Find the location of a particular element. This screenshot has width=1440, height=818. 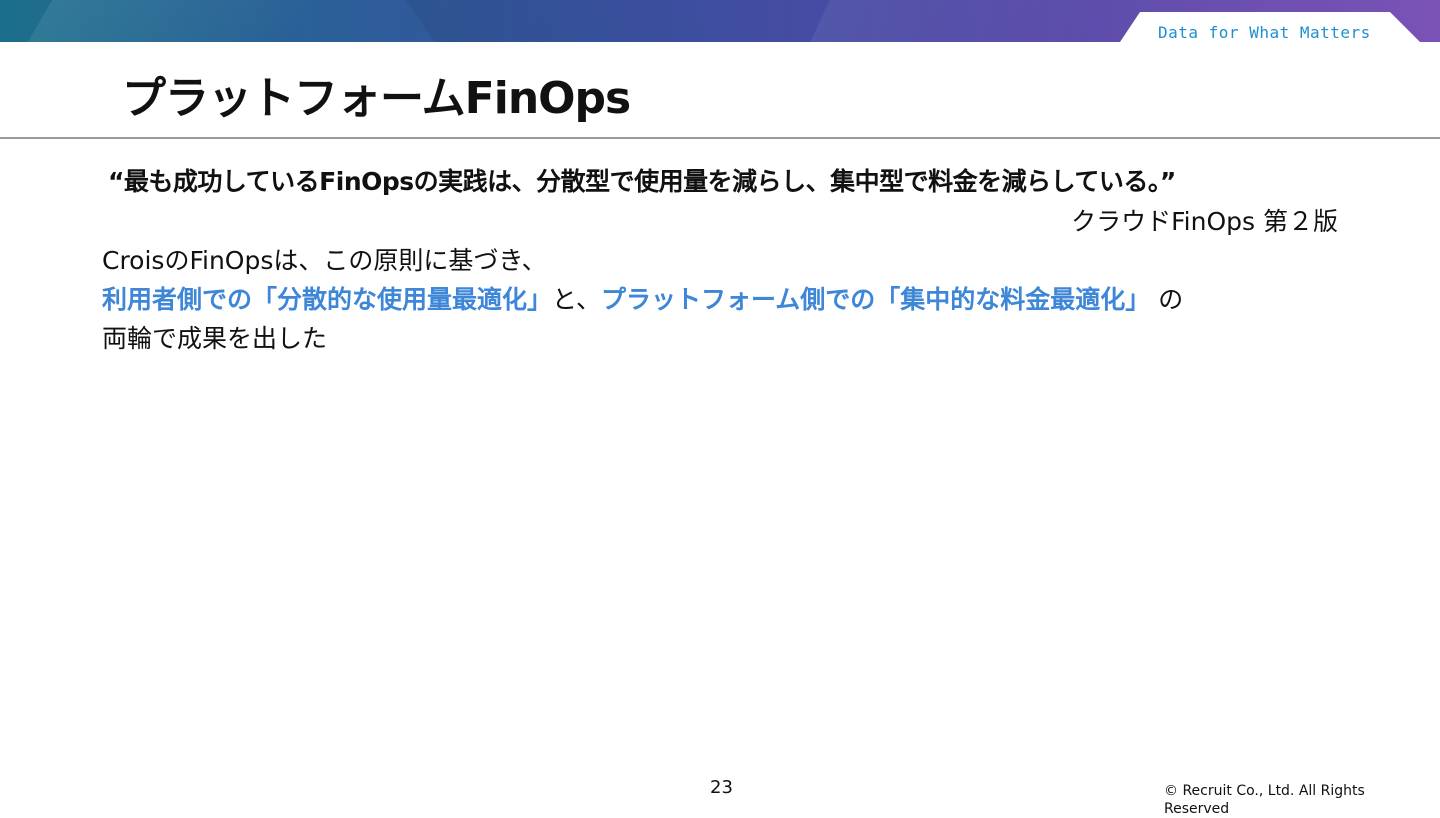

body-line-3: 両輪で成果を出した is located at coordinates (215, 338).